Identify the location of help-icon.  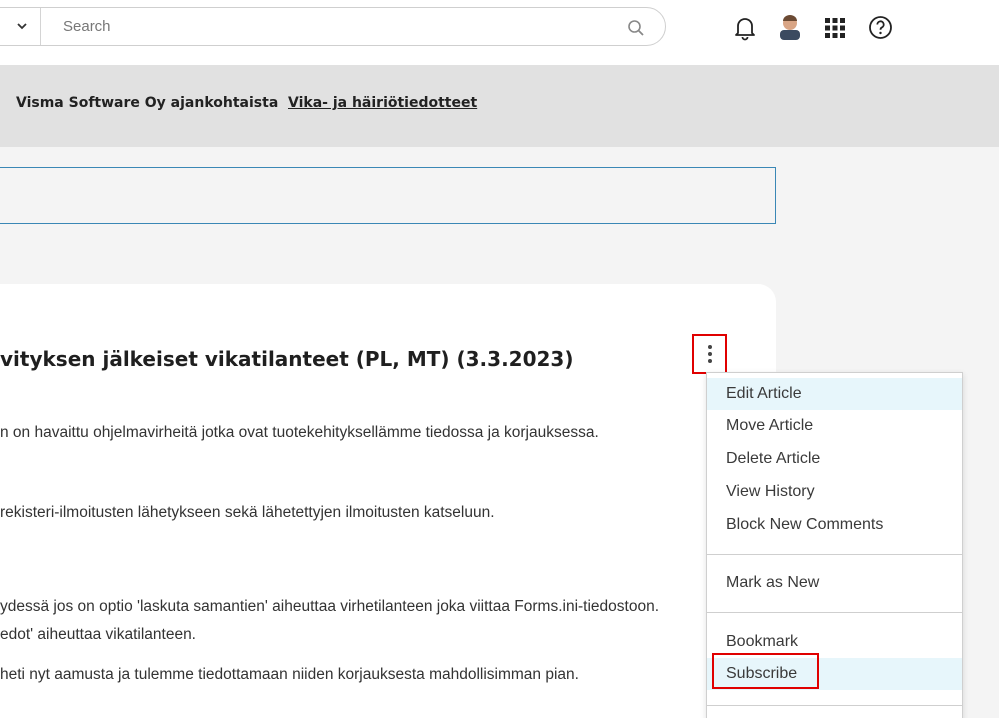
(880, 27).